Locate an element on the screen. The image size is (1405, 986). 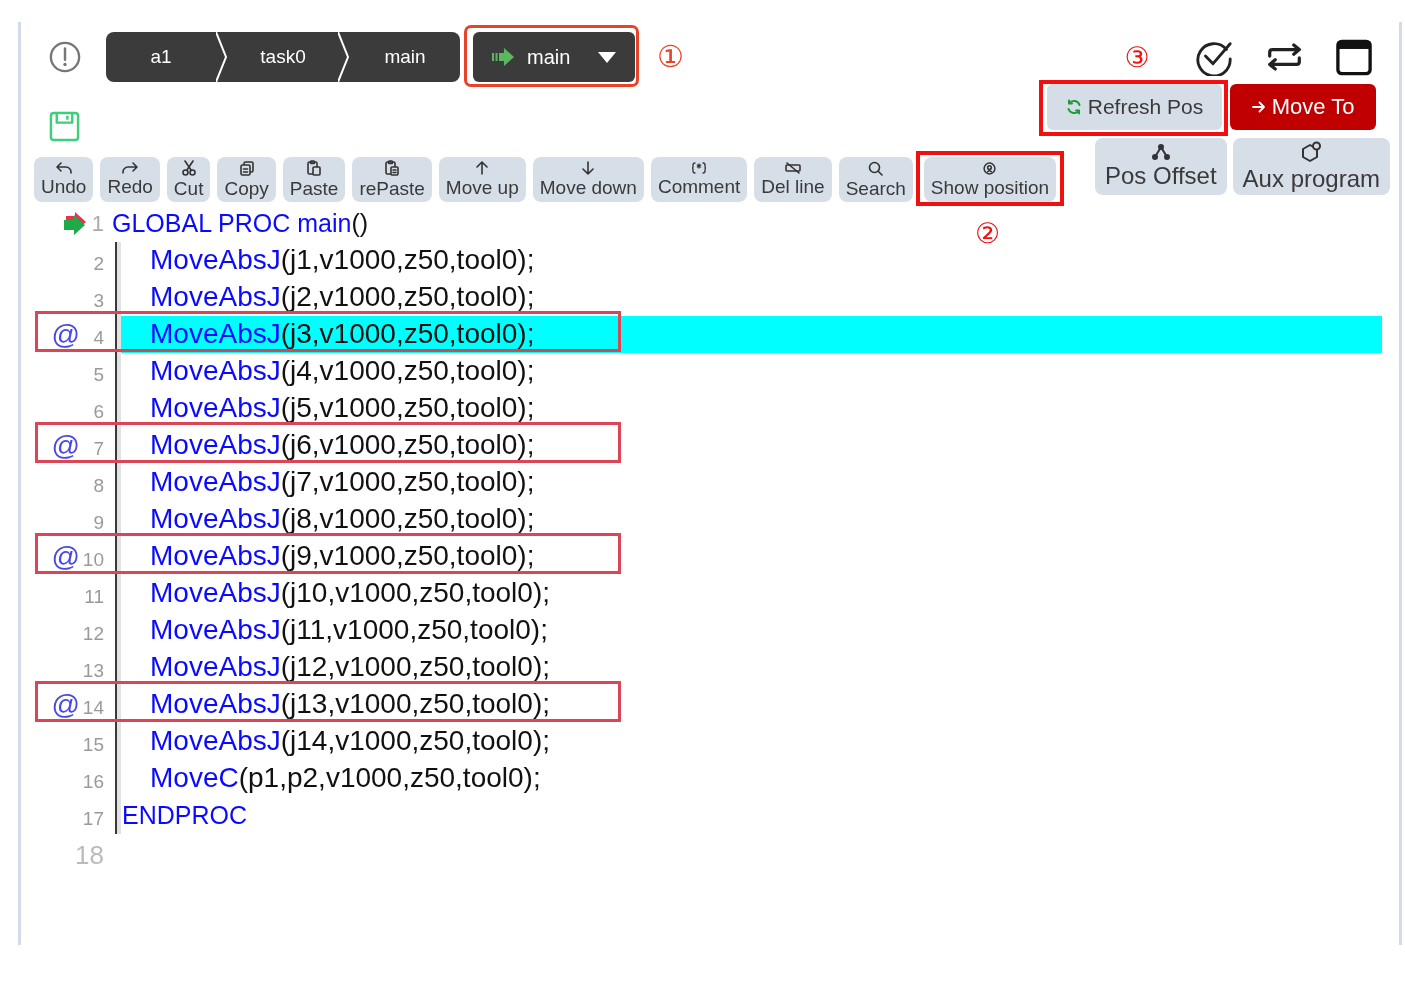
code-text: MoveAbsJ(j4,v1000,z50,tool0); is located at coordinates (342, 371).